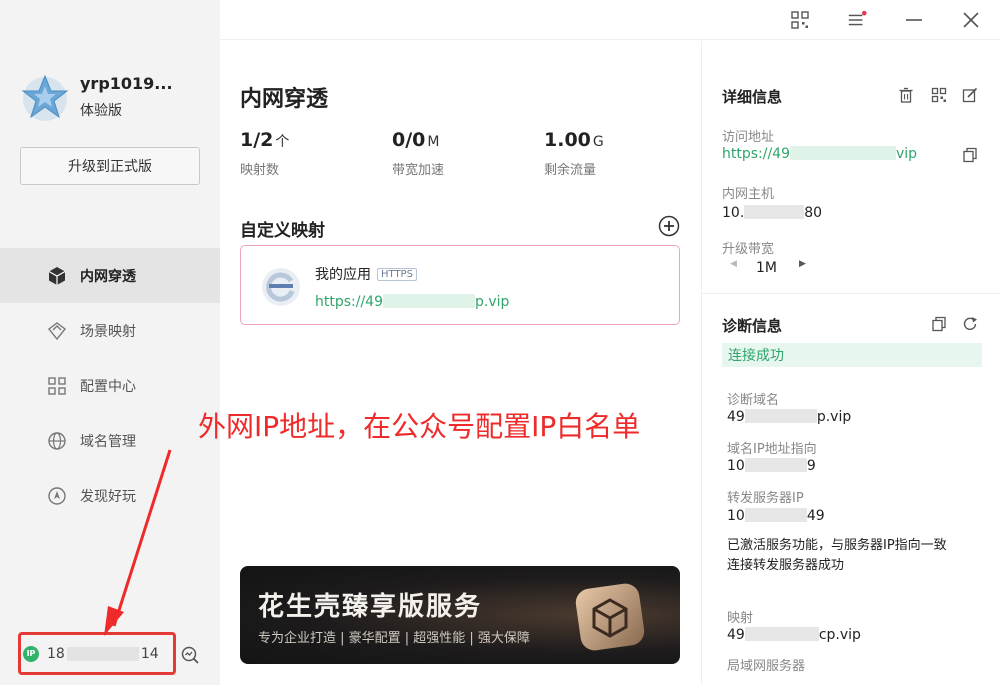 Image resolution: width=1000 pixels, height=685 pixels. What do you see at coordinates (839, 635) in the screenshot?
I see `diag-mapping-suffix: cp.vip` at bounding box center [839, 635].